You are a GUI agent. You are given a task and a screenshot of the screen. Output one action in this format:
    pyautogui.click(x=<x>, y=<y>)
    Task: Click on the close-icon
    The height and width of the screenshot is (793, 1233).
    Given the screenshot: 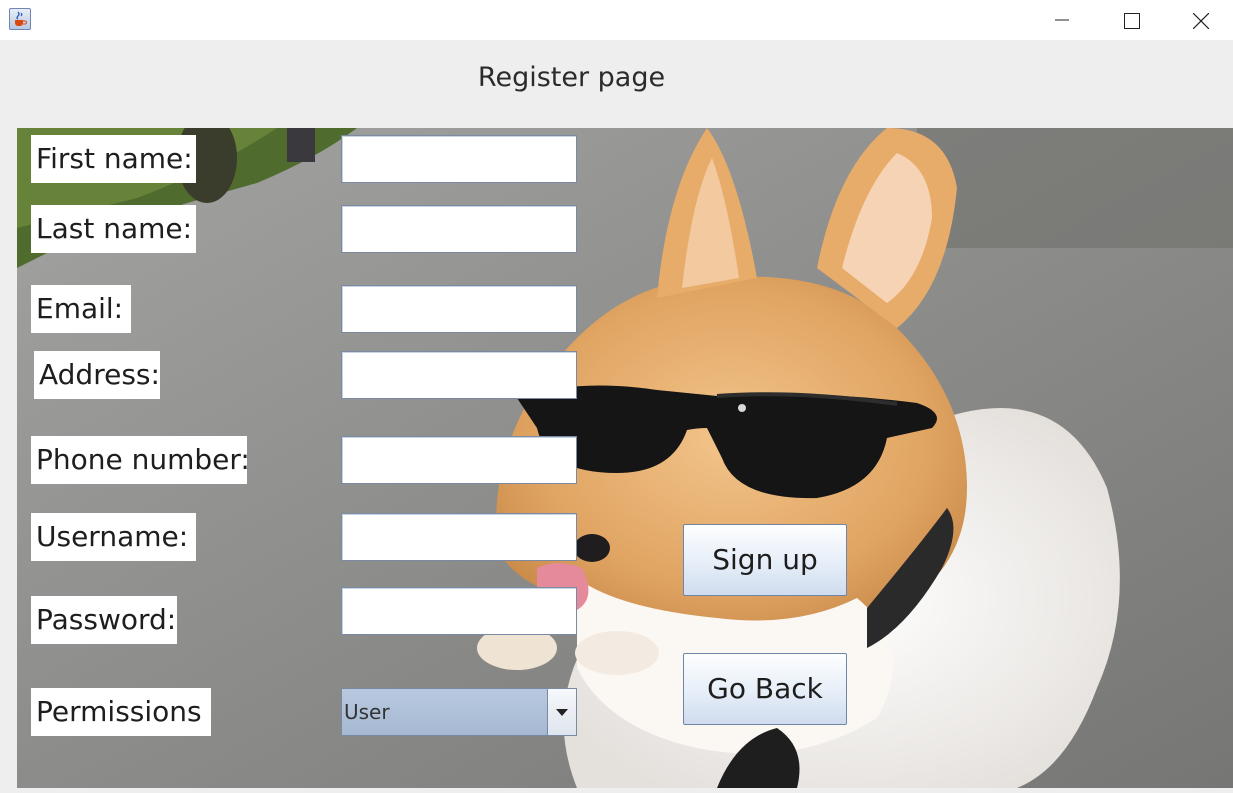 What is the action you would take?
    pyautogui.click(x=1201, y=21)
    